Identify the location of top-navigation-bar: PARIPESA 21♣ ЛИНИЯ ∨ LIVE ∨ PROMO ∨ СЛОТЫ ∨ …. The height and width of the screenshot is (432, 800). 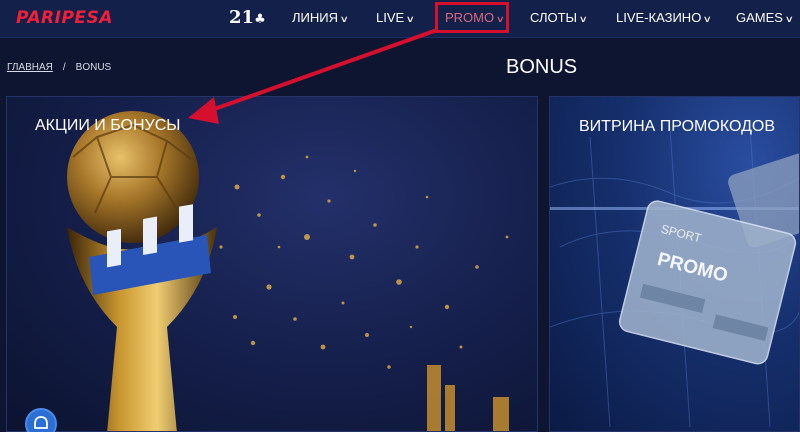
(400, 19).